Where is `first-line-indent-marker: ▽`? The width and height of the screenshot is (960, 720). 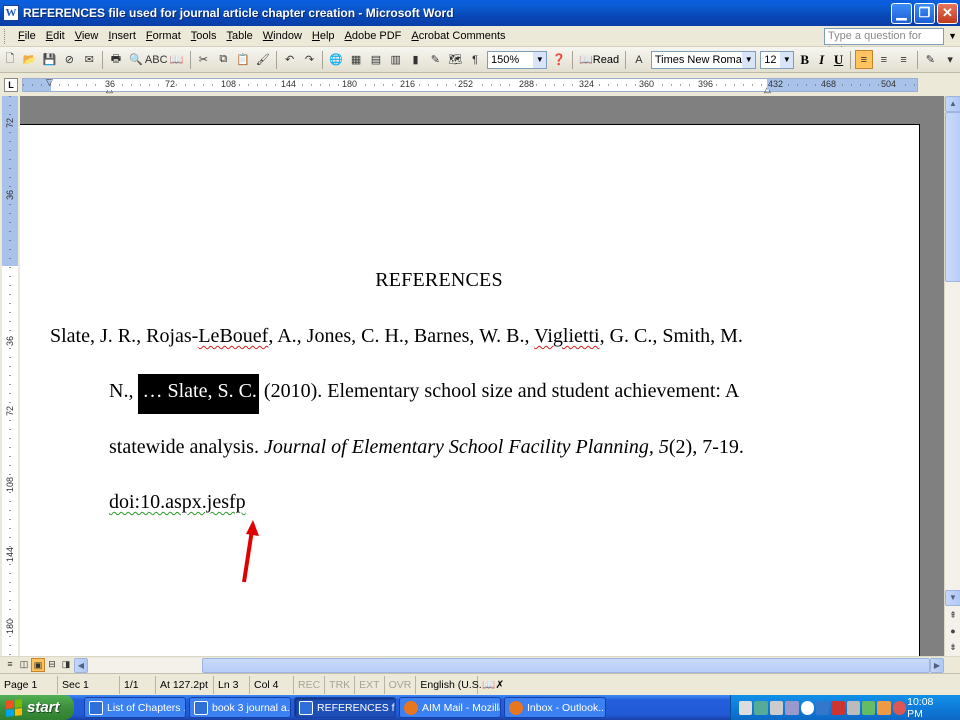
first-line-indent-marker: ▽ is located at coordinates (49, 82).